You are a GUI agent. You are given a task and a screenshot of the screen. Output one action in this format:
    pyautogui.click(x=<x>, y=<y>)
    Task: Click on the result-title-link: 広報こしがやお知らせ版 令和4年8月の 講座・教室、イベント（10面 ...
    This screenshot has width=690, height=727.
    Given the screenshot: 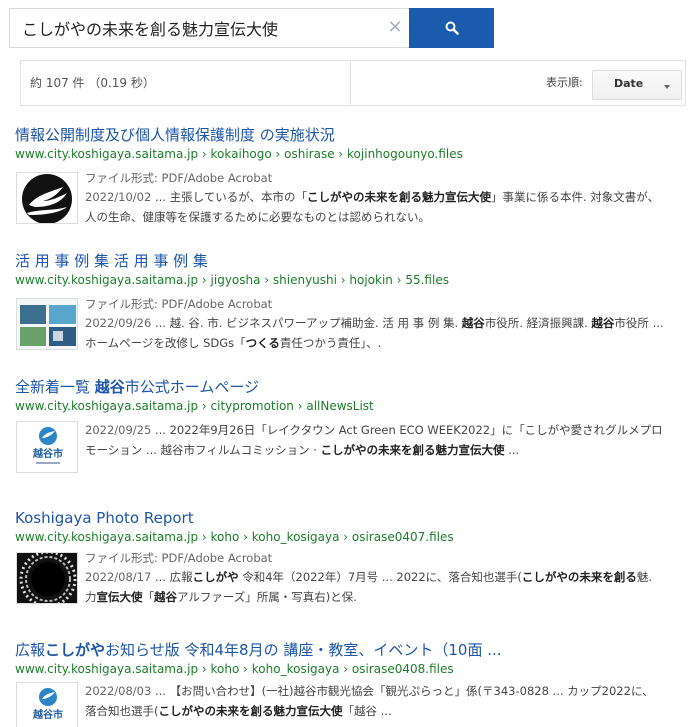 What is the action you would take?
    pyautogui.click(x=345, y=650)
    